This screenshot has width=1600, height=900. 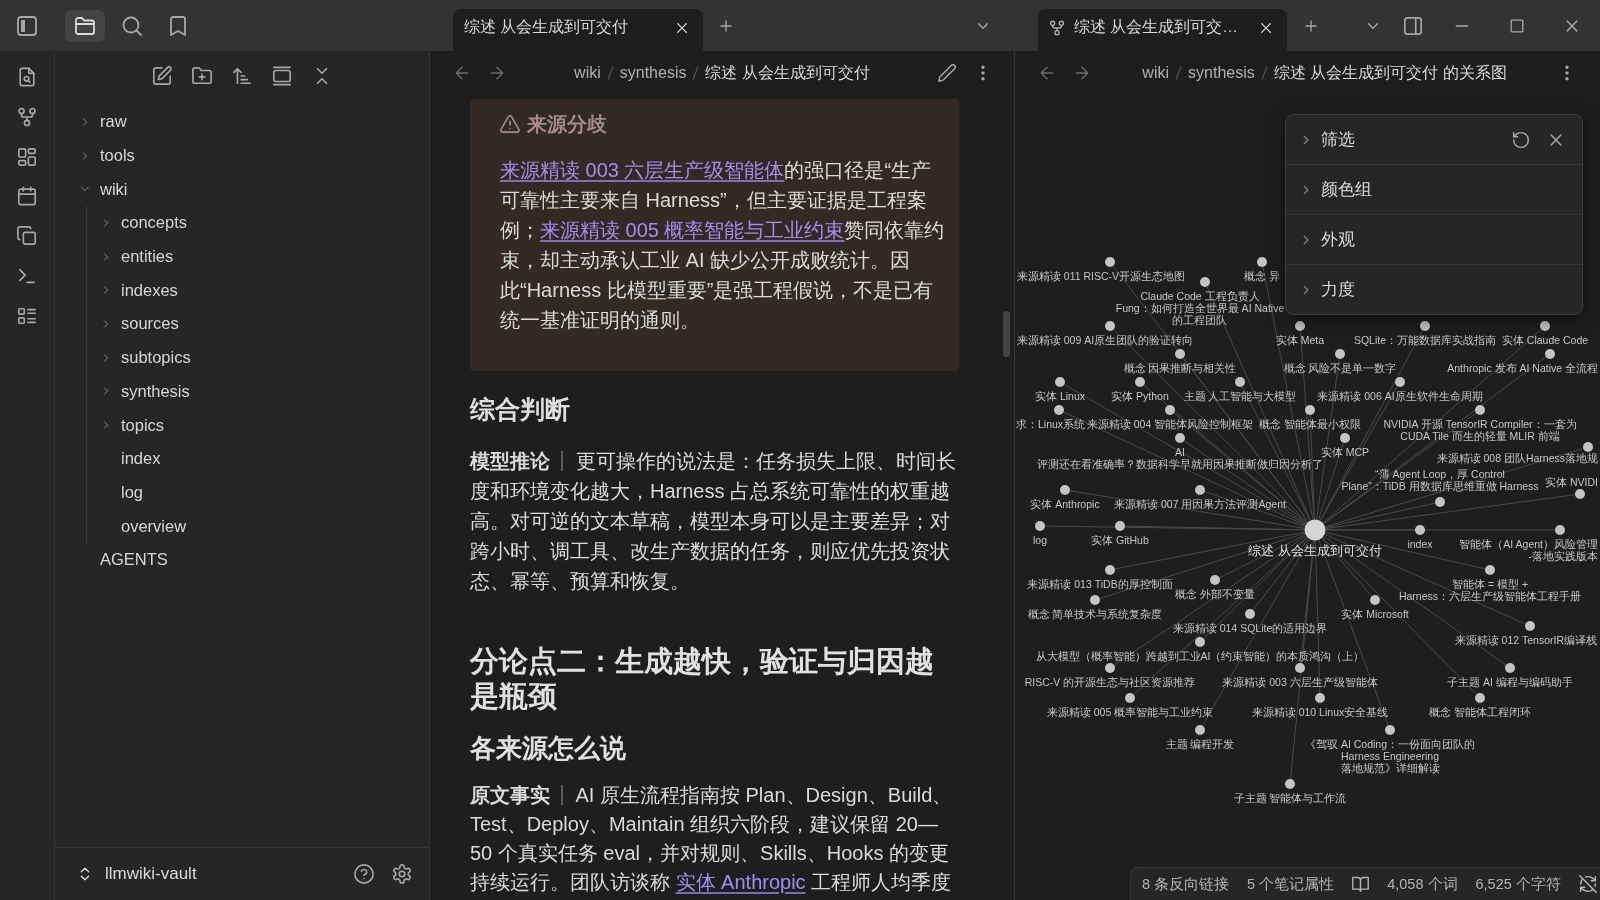 I want to click on settings-icon, so click(x=402, y=874).